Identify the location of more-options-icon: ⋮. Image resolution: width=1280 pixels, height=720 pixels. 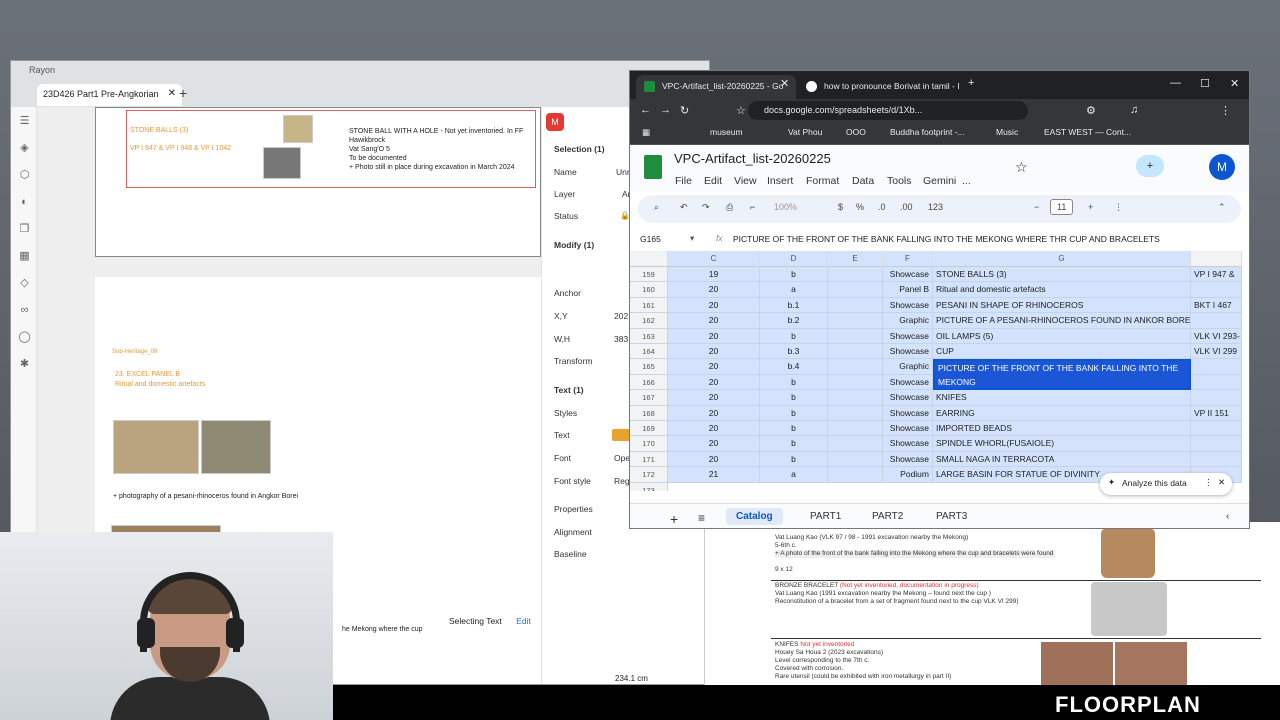
(1118, 207).